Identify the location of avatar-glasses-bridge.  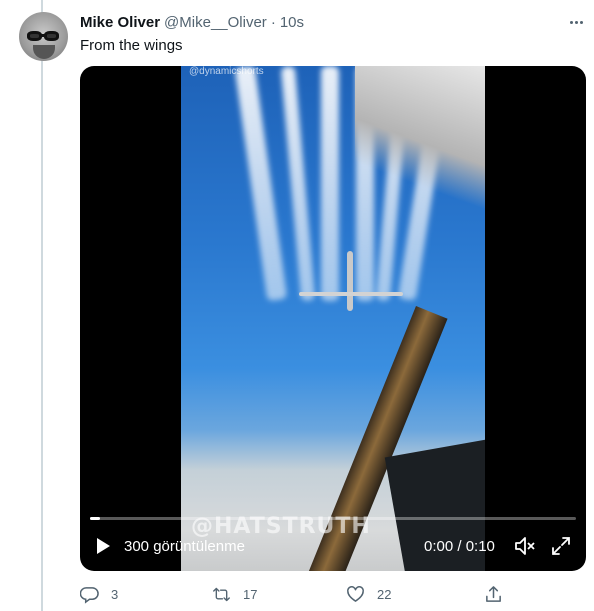
(43, 35).